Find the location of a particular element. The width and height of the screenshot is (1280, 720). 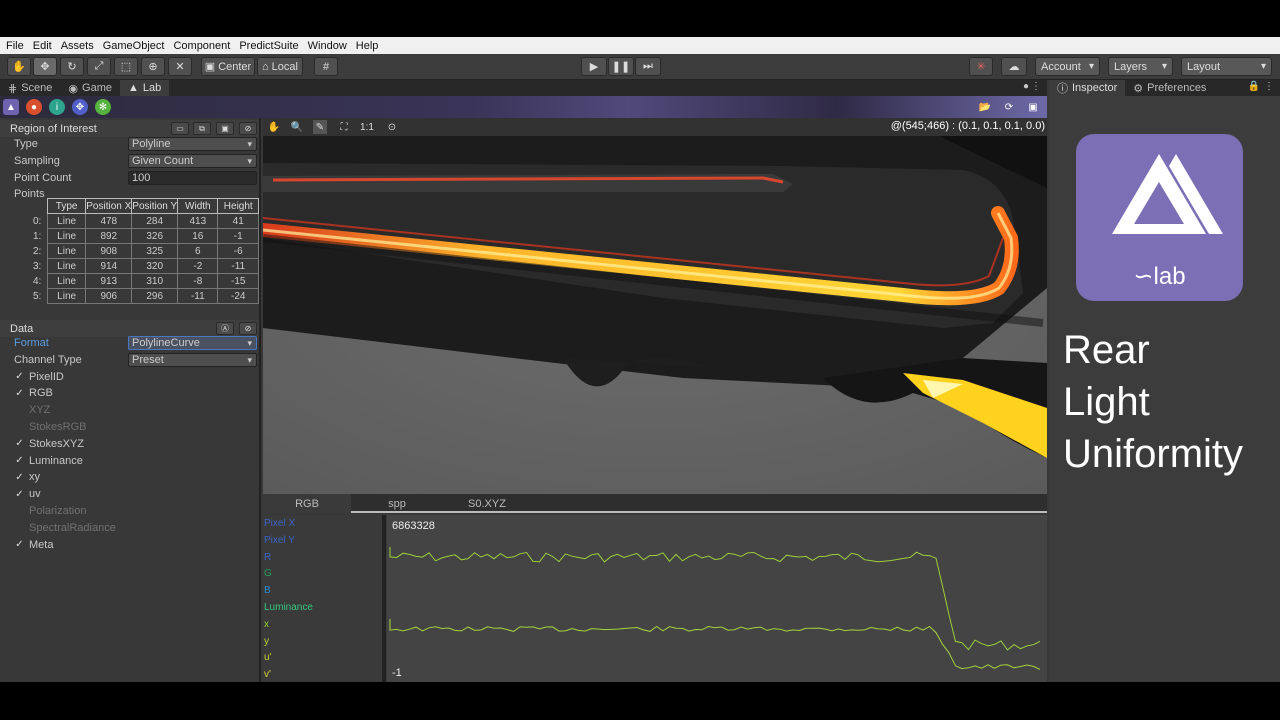

tab-scene: ⋕ Scene is located at coordinates (30, 88).